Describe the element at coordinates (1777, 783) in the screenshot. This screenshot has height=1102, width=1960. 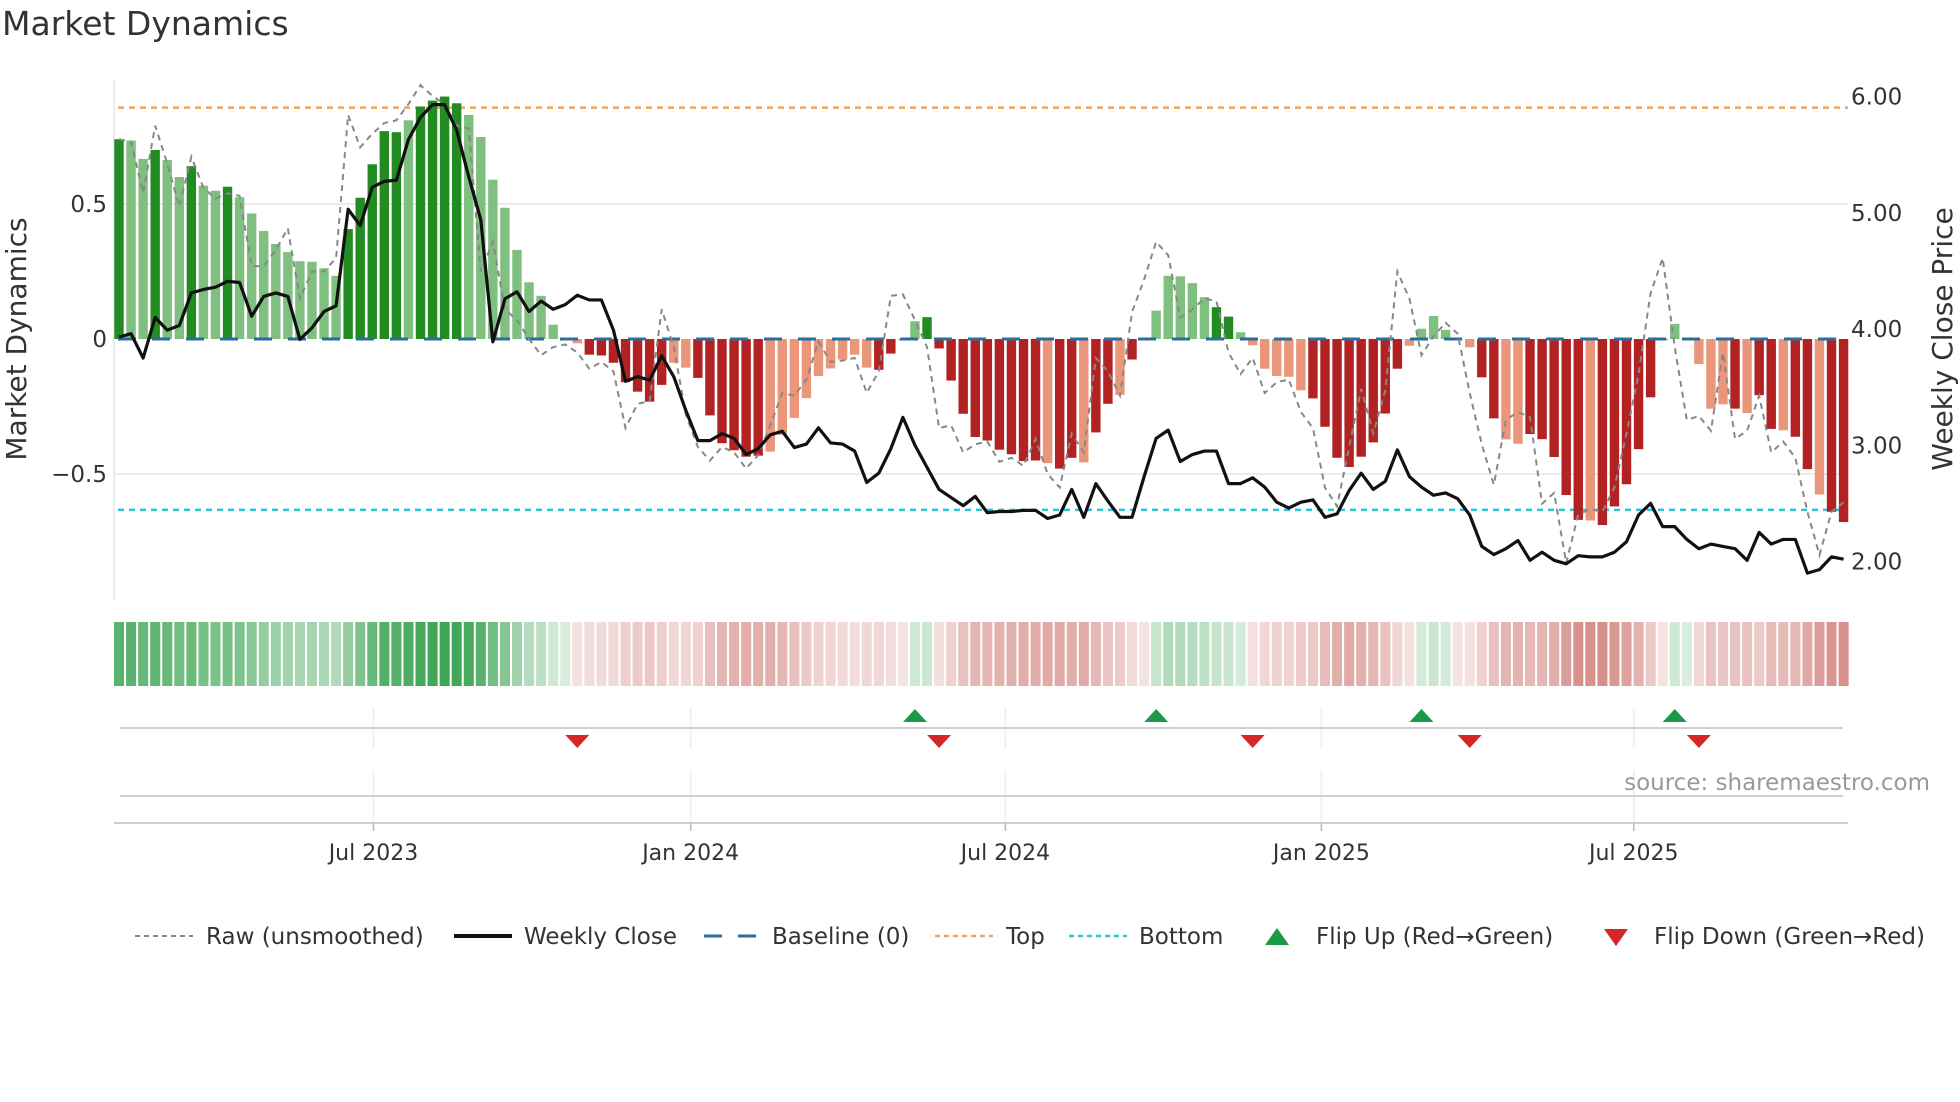
I see `source-credit: source: sharemaestro.com` at that location.